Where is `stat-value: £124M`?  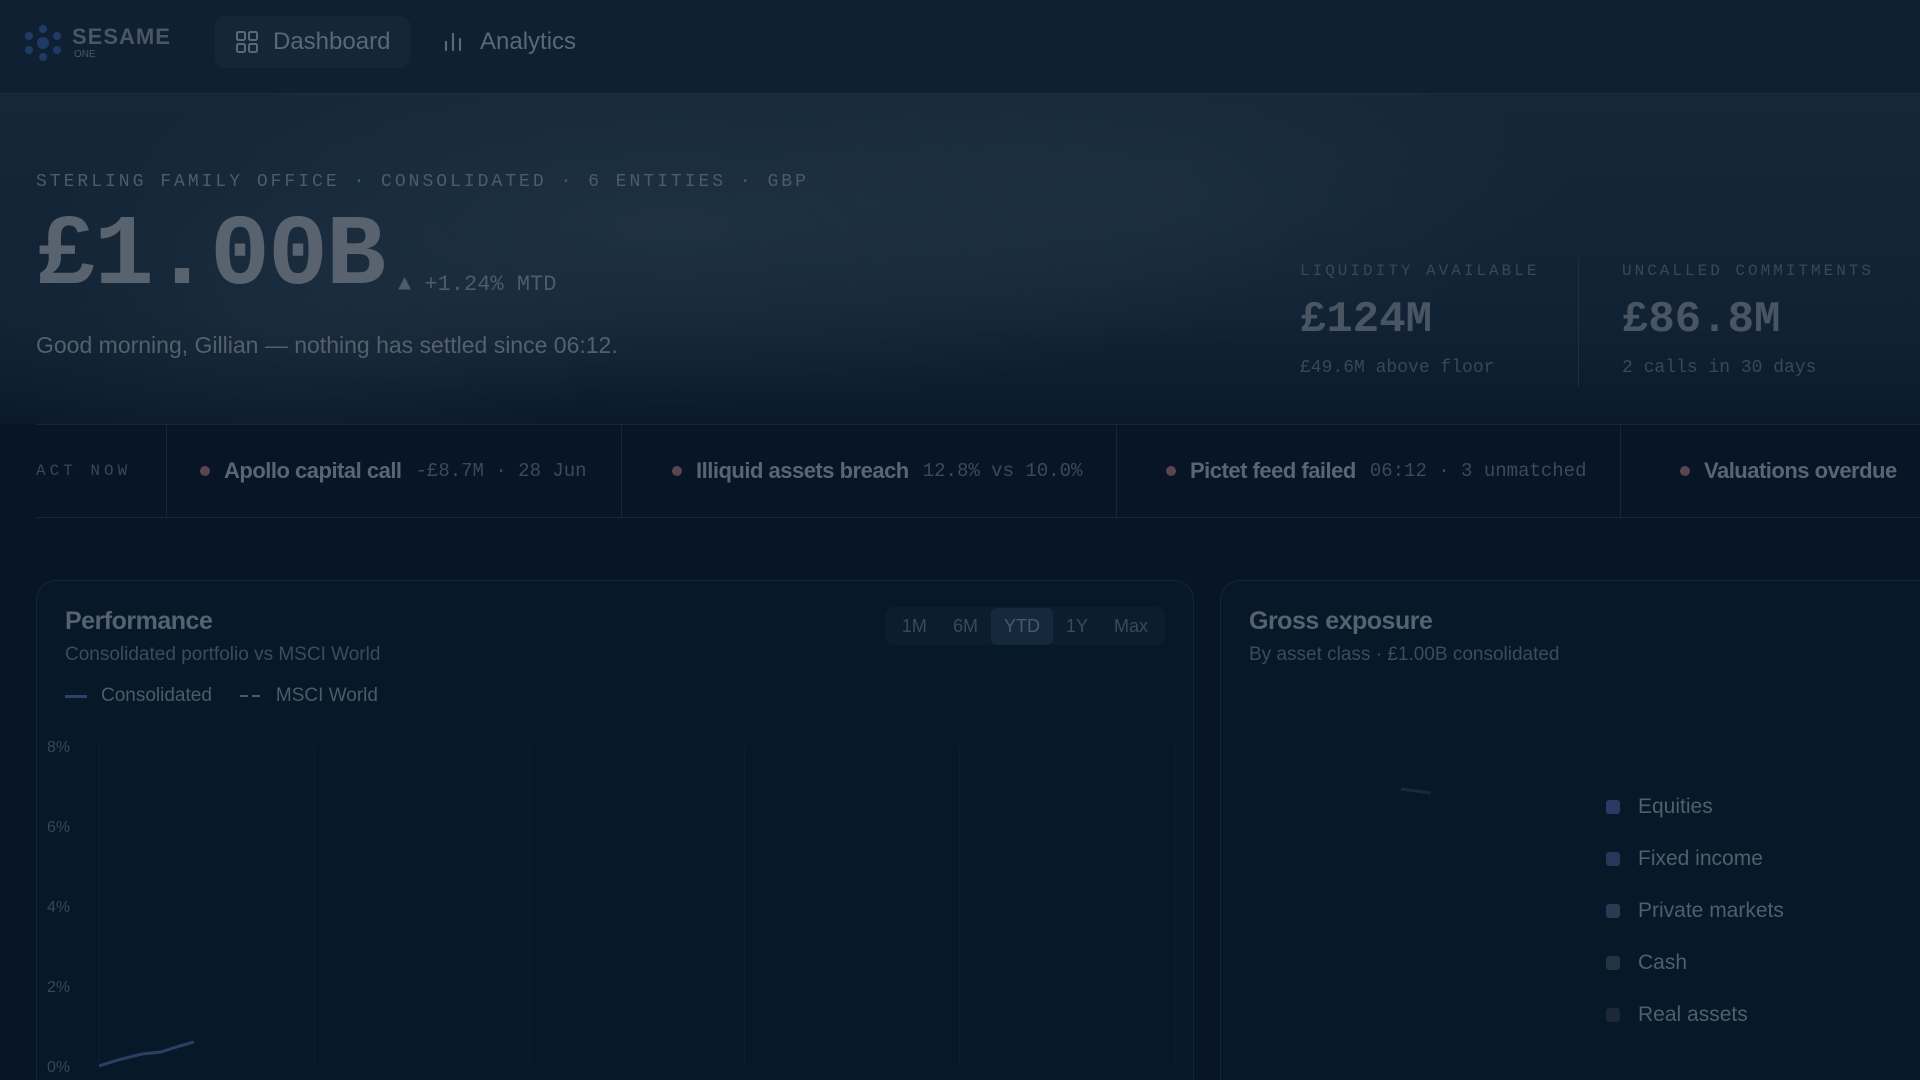 stat-value: £124M is located at coordinates (1366, 320).